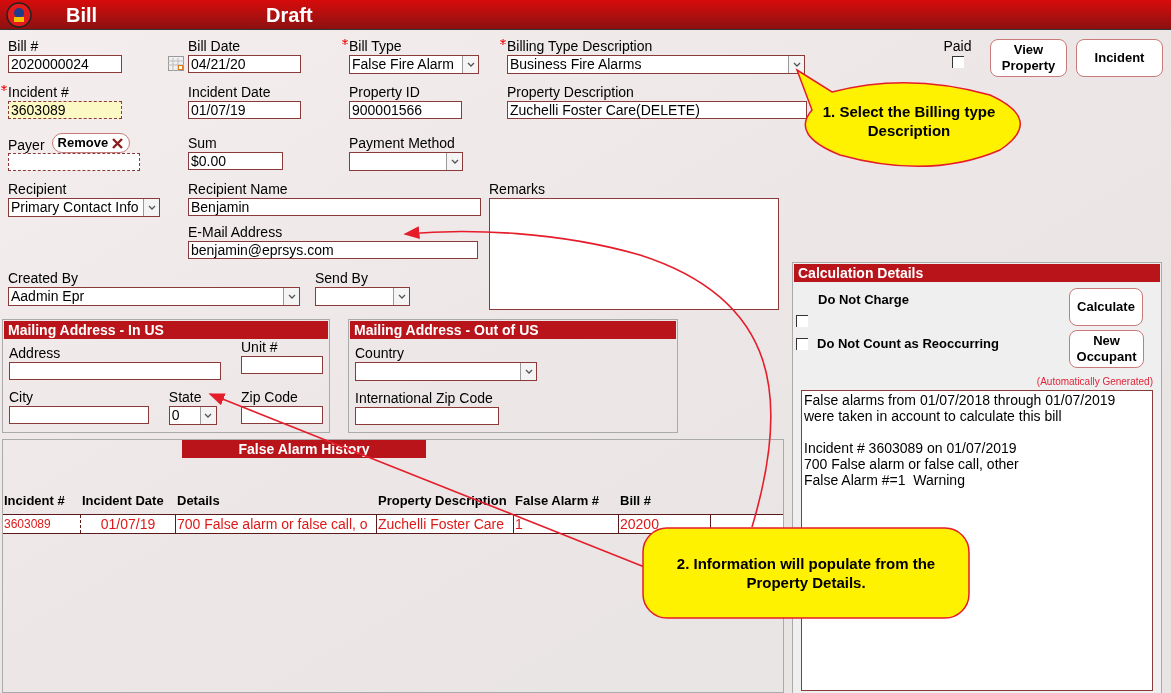 The image size is (1171, 693). I want to click on field-label: State, so click(185, 397).